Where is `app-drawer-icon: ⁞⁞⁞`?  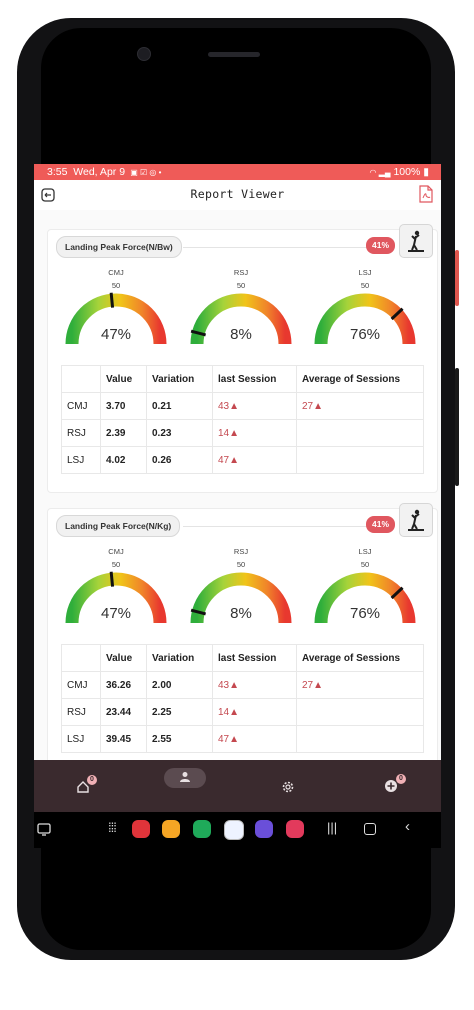 app-drawer-icon: ⁞⁞⁞ is located at coordinates (112, 827).